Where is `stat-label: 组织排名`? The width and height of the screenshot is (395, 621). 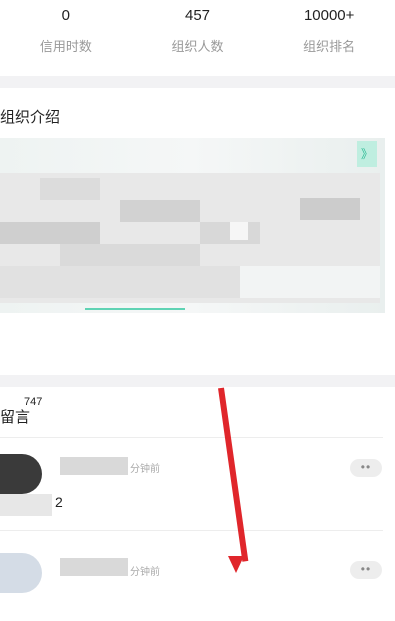
stat-label: 组织排名 is located at coordinates (329, 46).